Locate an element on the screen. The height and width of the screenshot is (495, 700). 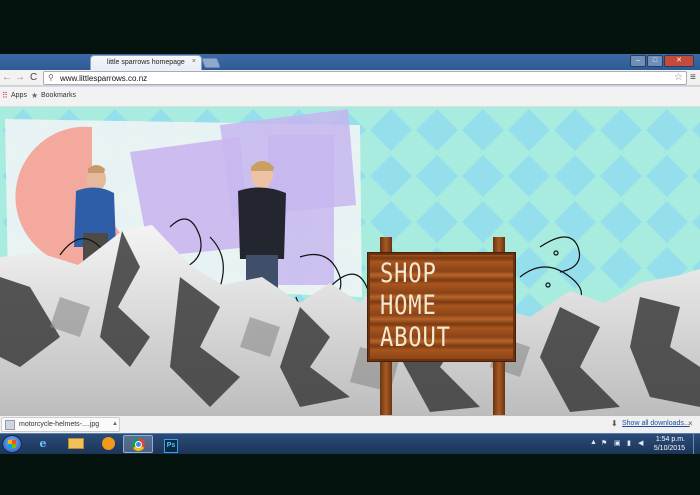
address-bar: ⚲ www.littlesparrows.co.nz ☆ is located at coordinates (365, 78).